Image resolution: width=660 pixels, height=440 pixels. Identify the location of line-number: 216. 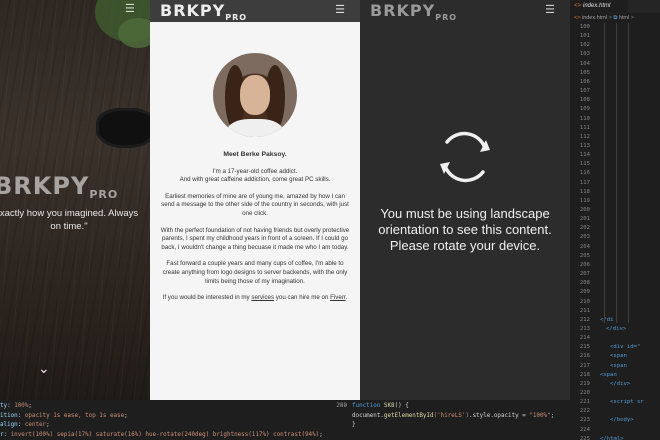
(584, 356).